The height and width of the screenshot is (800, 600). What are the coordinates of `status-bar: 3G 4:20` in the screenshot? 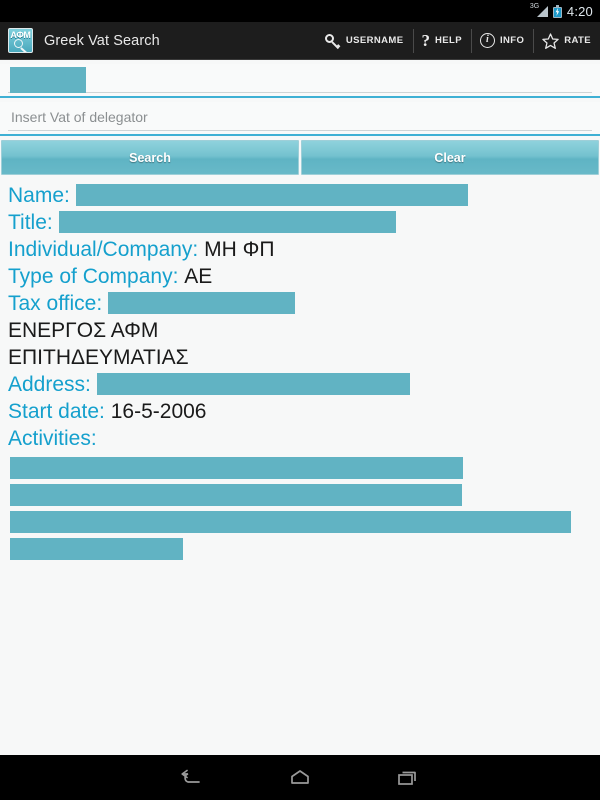 It's located at (300, 11).